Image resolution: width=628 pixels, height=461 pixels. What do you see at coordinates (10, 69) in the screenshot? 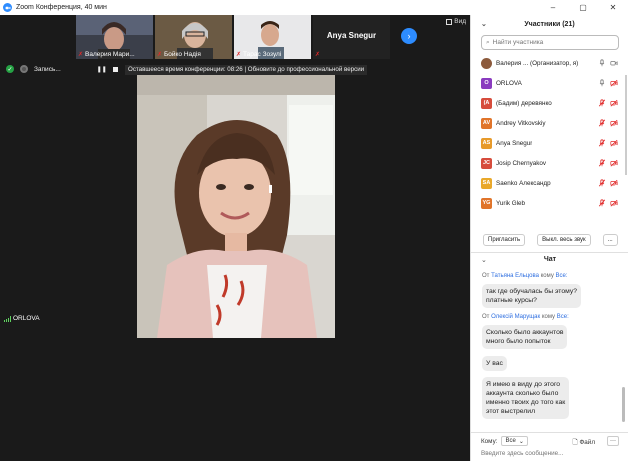
I see `encryption-shield-icon: ✓` at bounding box center [10, 69].